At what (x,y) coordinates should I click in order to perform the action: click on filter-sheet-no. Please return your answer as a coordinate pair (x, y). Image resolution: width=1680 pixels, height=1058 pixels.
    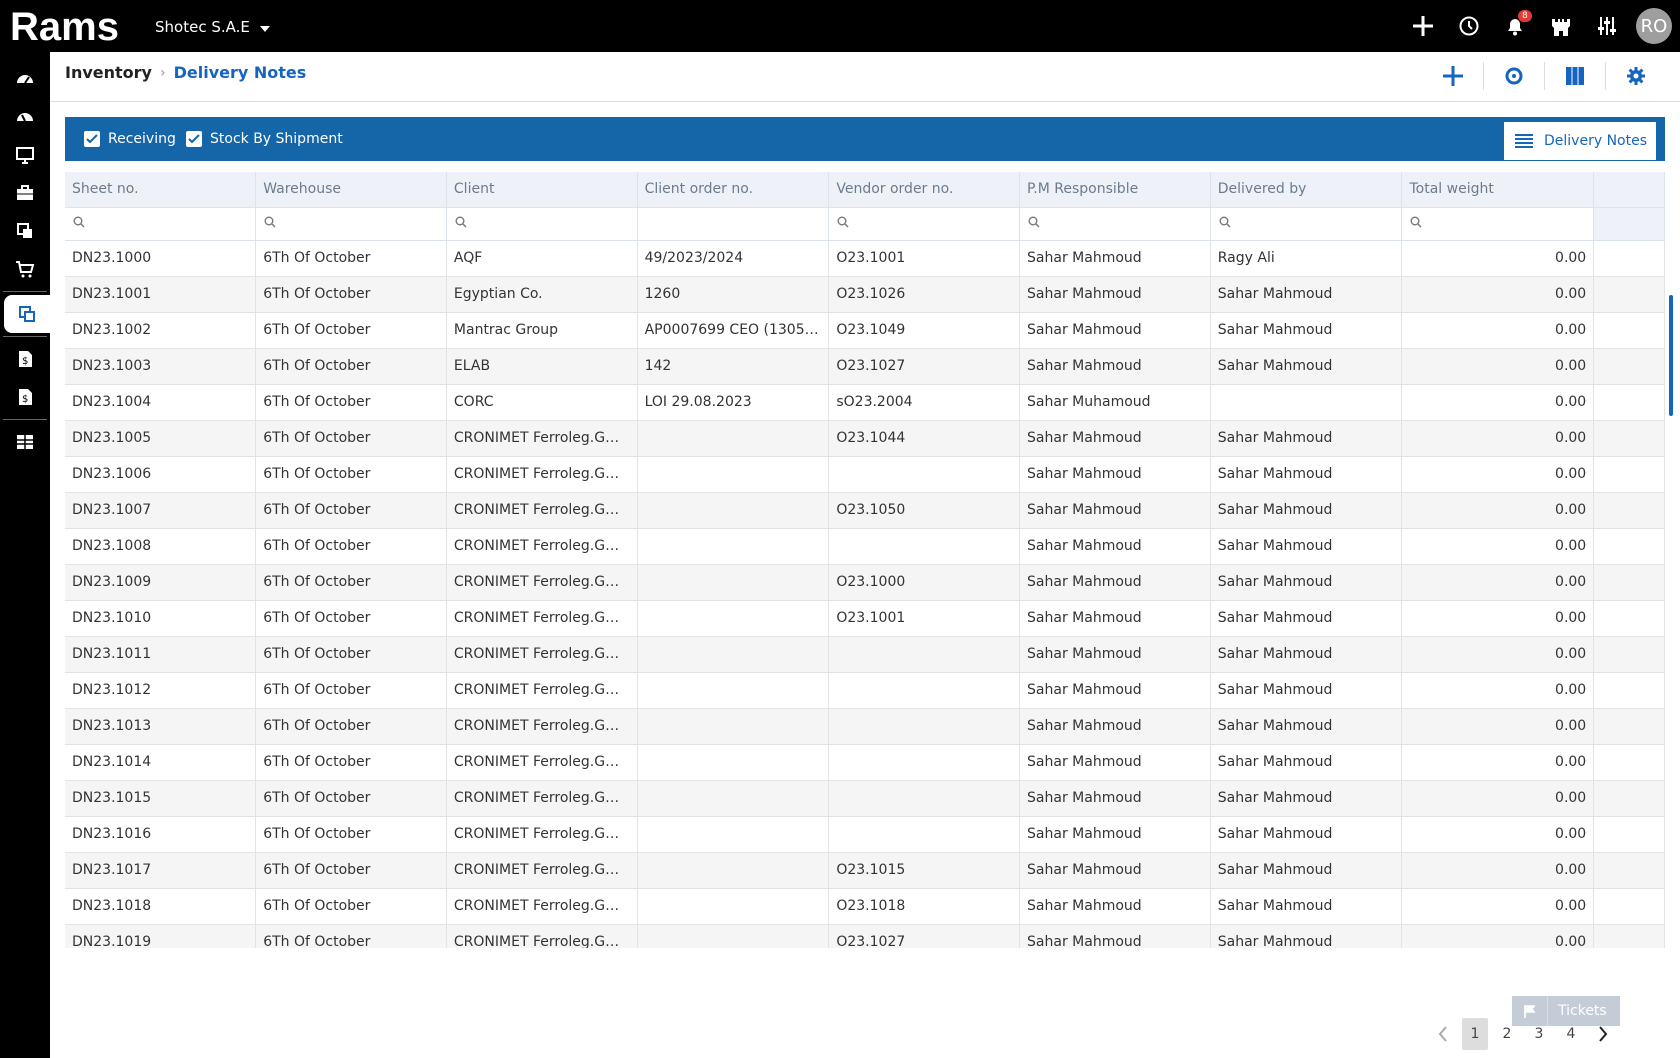
    Looking at the image, I should click on (161, 224).